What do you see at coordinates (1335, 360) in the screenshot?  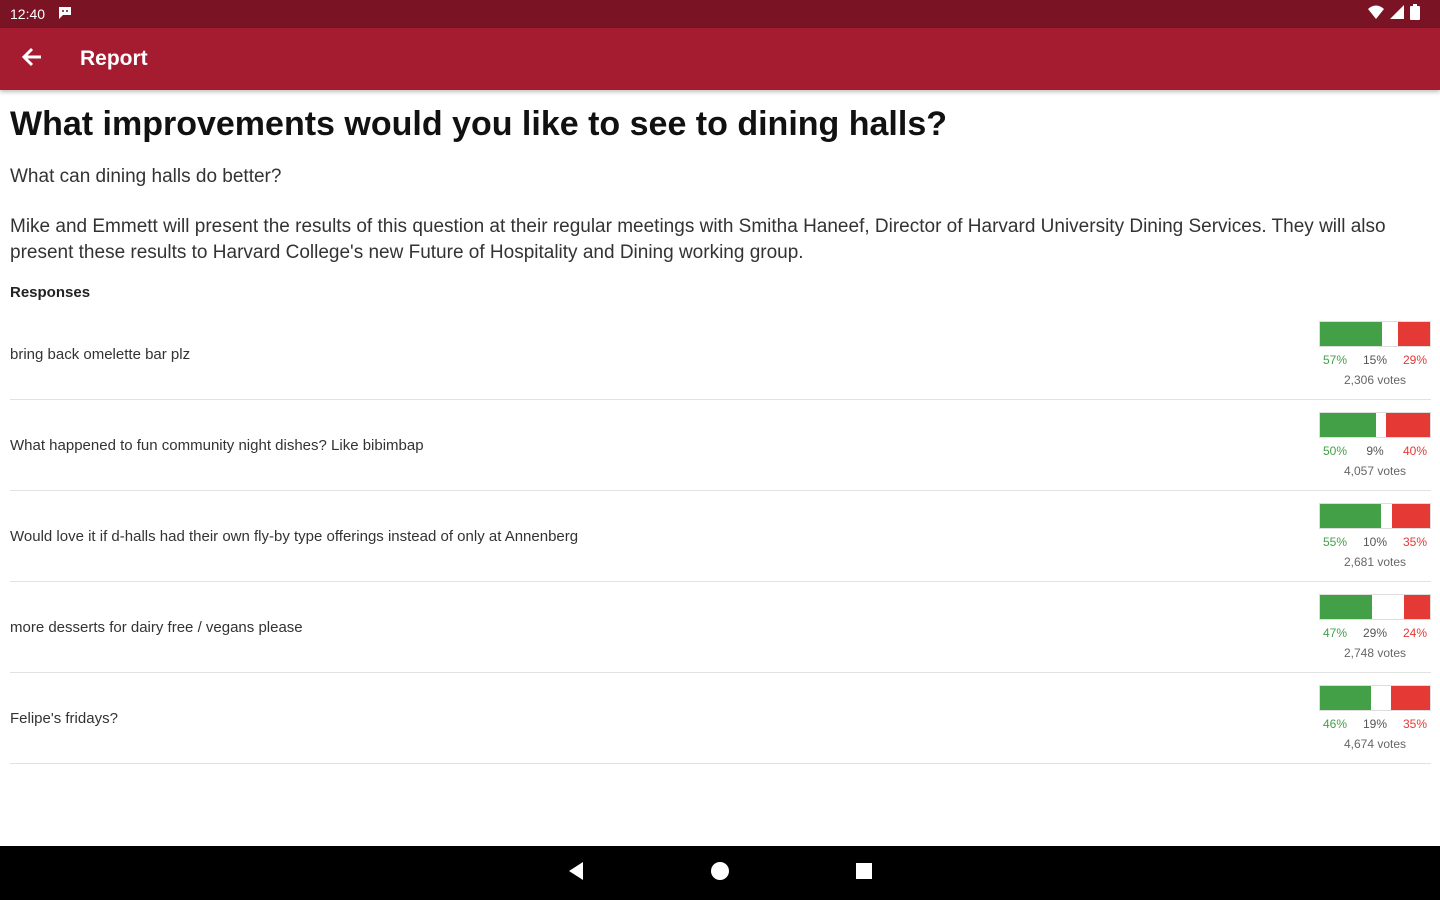 I see `agree-percent: 57%` at bounding box center [1335, 360].